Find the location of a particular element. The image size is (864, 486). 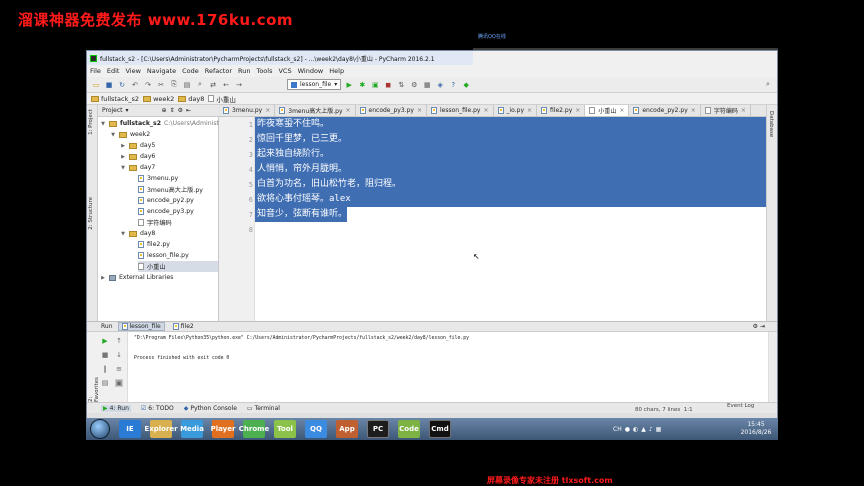

open-icon: ▭ is located at coordinates (96, 85).